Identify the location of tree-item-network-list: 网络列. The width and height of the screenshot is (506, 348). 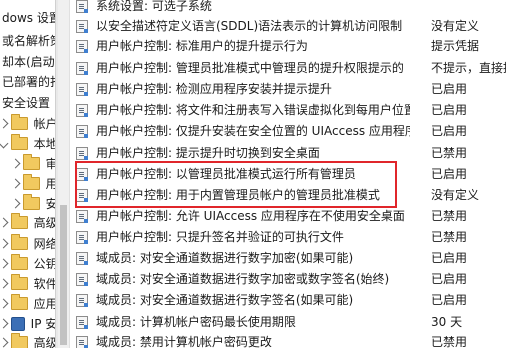
(27, 243).